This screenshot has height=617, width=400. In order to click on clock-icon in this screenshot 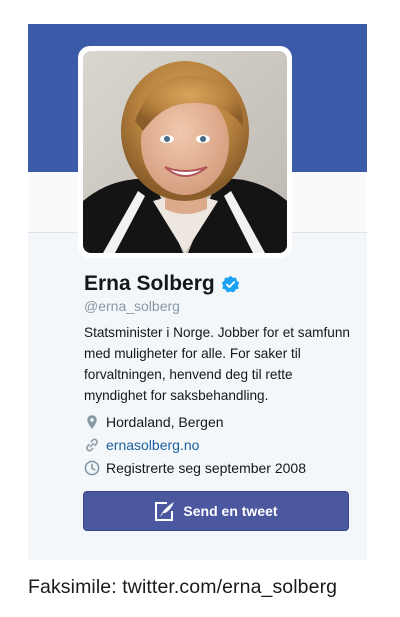, I will do `click(92, 468)`.